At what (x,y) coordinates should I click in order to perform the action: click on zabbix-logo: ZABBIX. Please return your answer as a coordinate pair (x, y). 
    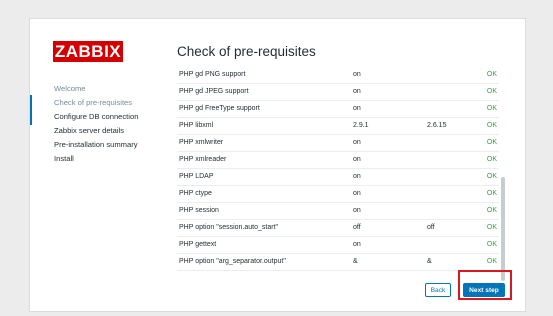
    Looking at the image, I should click on (88, 51).